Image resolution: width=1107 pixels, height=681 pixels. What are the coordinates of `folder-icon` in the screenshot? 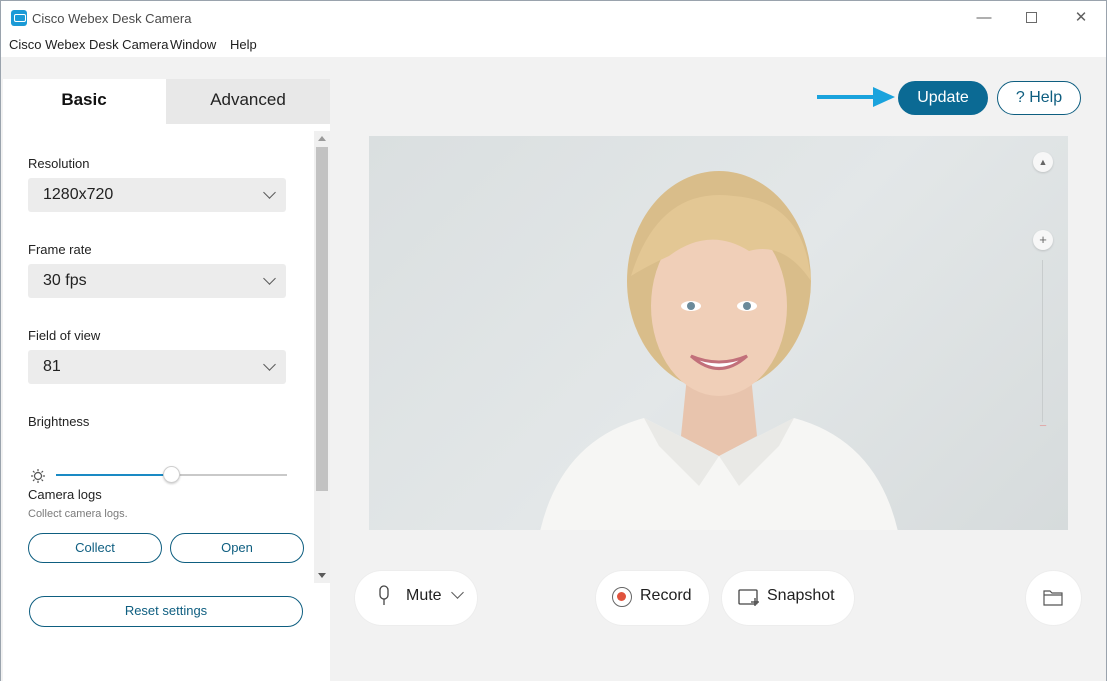 It's located at (1053, 598).